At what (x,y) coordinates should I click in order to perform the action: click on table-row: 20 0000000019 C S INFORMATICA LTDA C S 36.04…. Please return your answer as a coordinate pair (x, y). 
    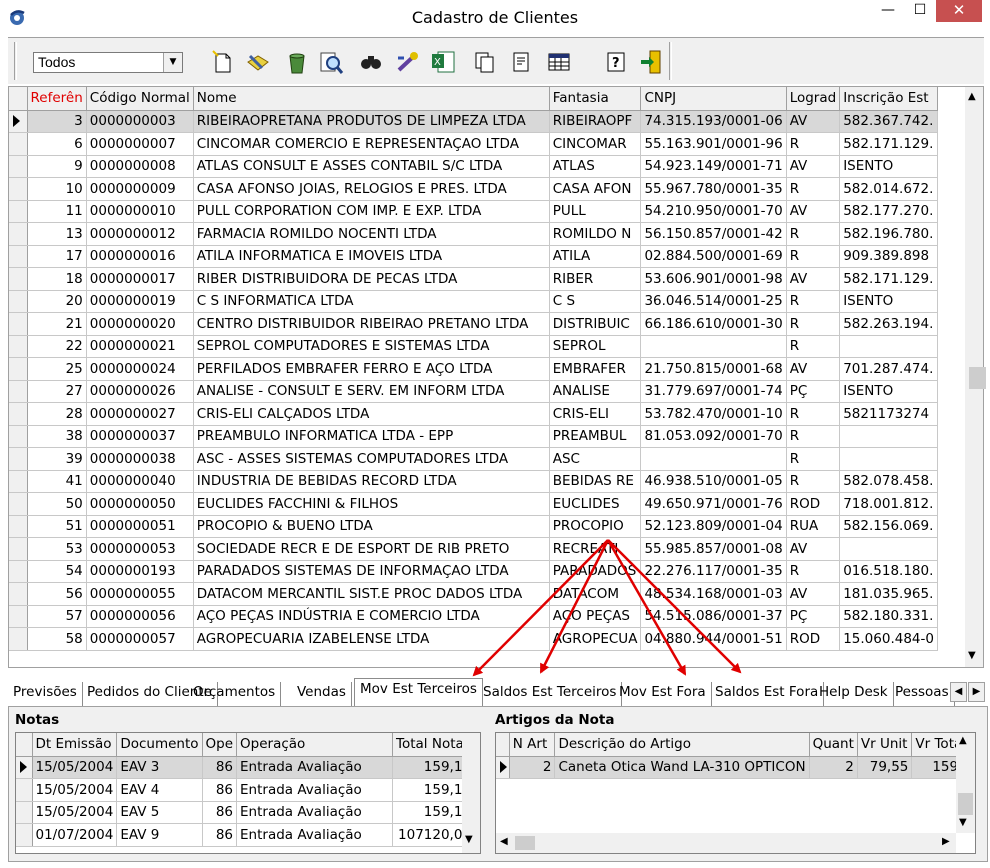
    Looking at the image, I should click on (473, 301).